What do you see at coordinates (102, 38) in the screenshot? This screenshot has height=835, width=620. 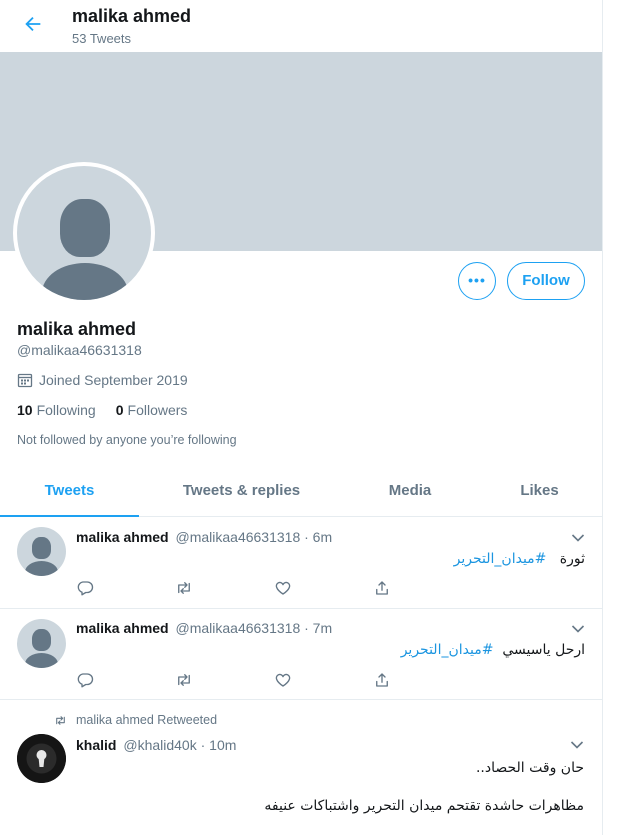 I see `header-tweet-count: 53 Tweets` at bounding box center [102, 38].